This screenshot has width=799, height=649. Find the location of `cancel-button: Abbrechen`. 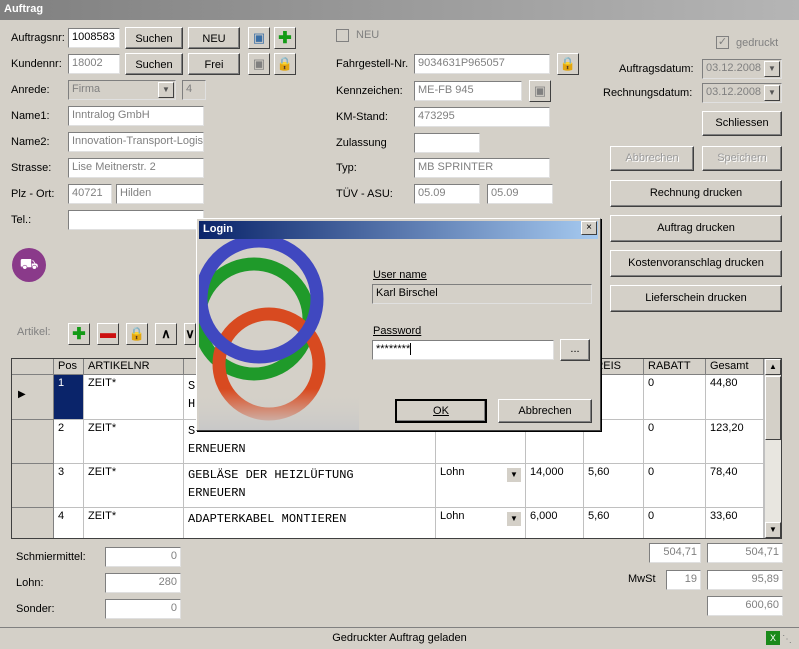

cancel-button: Abbrechen is located at coordinates (545, 411).